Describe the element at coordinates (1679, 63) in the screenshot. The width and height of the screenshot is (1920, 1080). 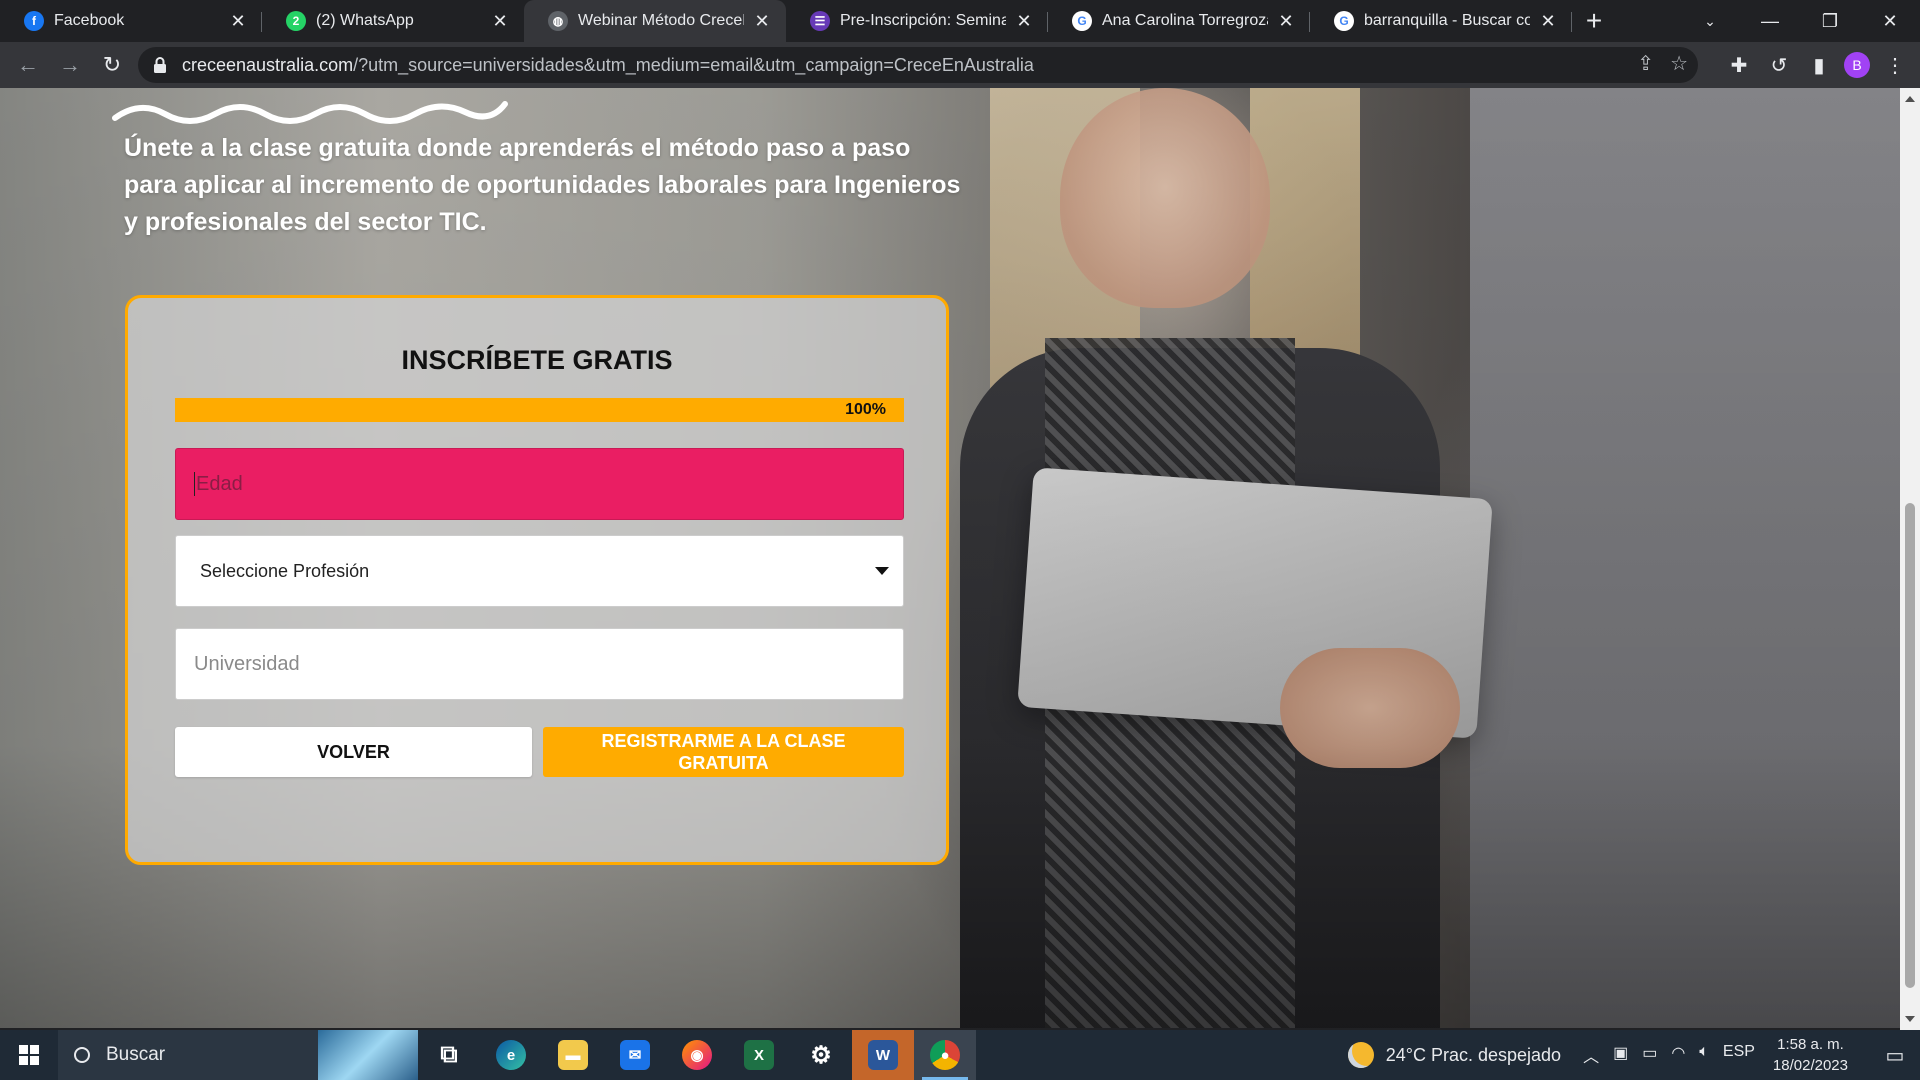
I see `bookmark-star-icon: ☆` at that location.